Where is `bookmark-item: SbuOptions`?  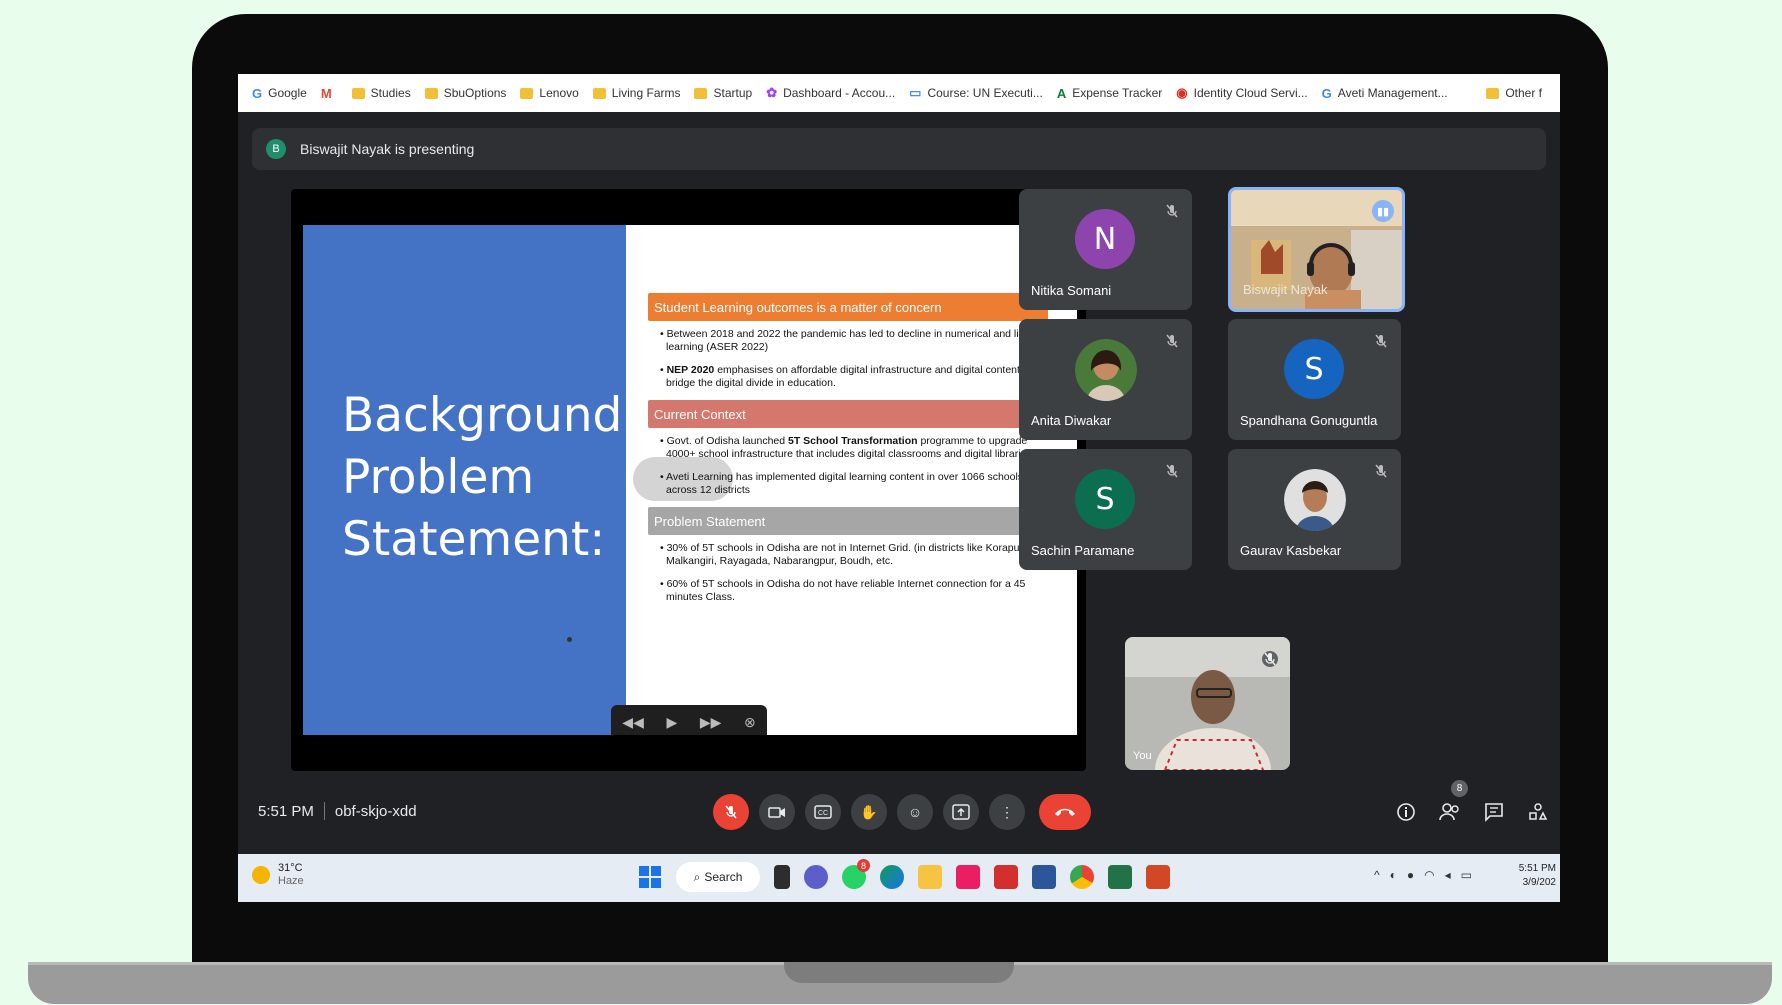
bookmark-item: SbuOptions is located at coordinates (465, 93).